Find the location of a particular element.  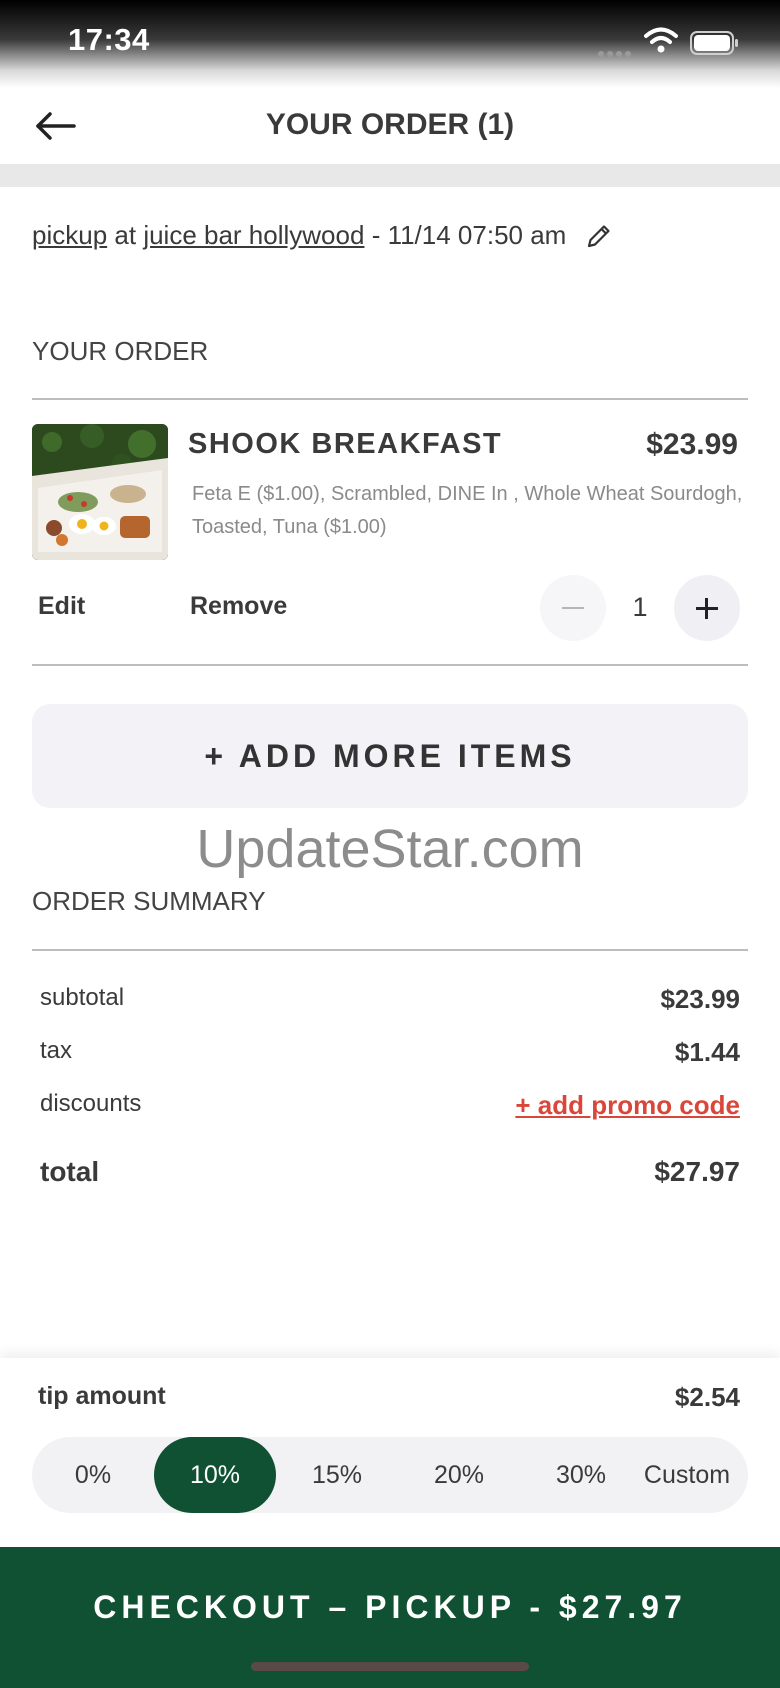

page-title: YOUR ORDER (1) is located at coordinates (390, 124).